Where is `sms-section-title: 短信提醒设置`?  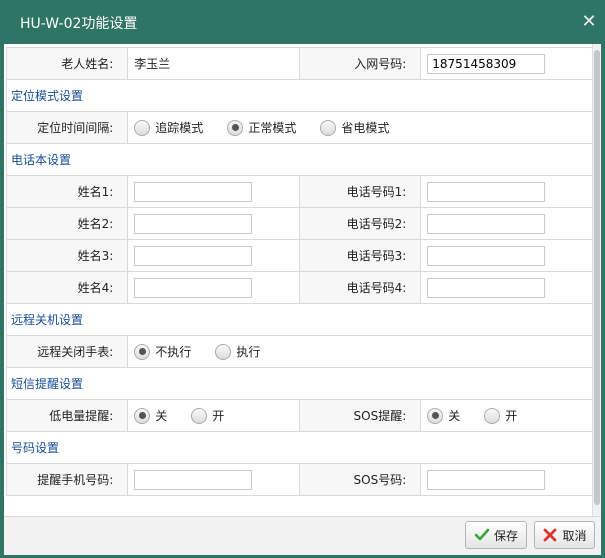
sms-section-title: 短信提醒设置 is located at coordinates (299, 383).